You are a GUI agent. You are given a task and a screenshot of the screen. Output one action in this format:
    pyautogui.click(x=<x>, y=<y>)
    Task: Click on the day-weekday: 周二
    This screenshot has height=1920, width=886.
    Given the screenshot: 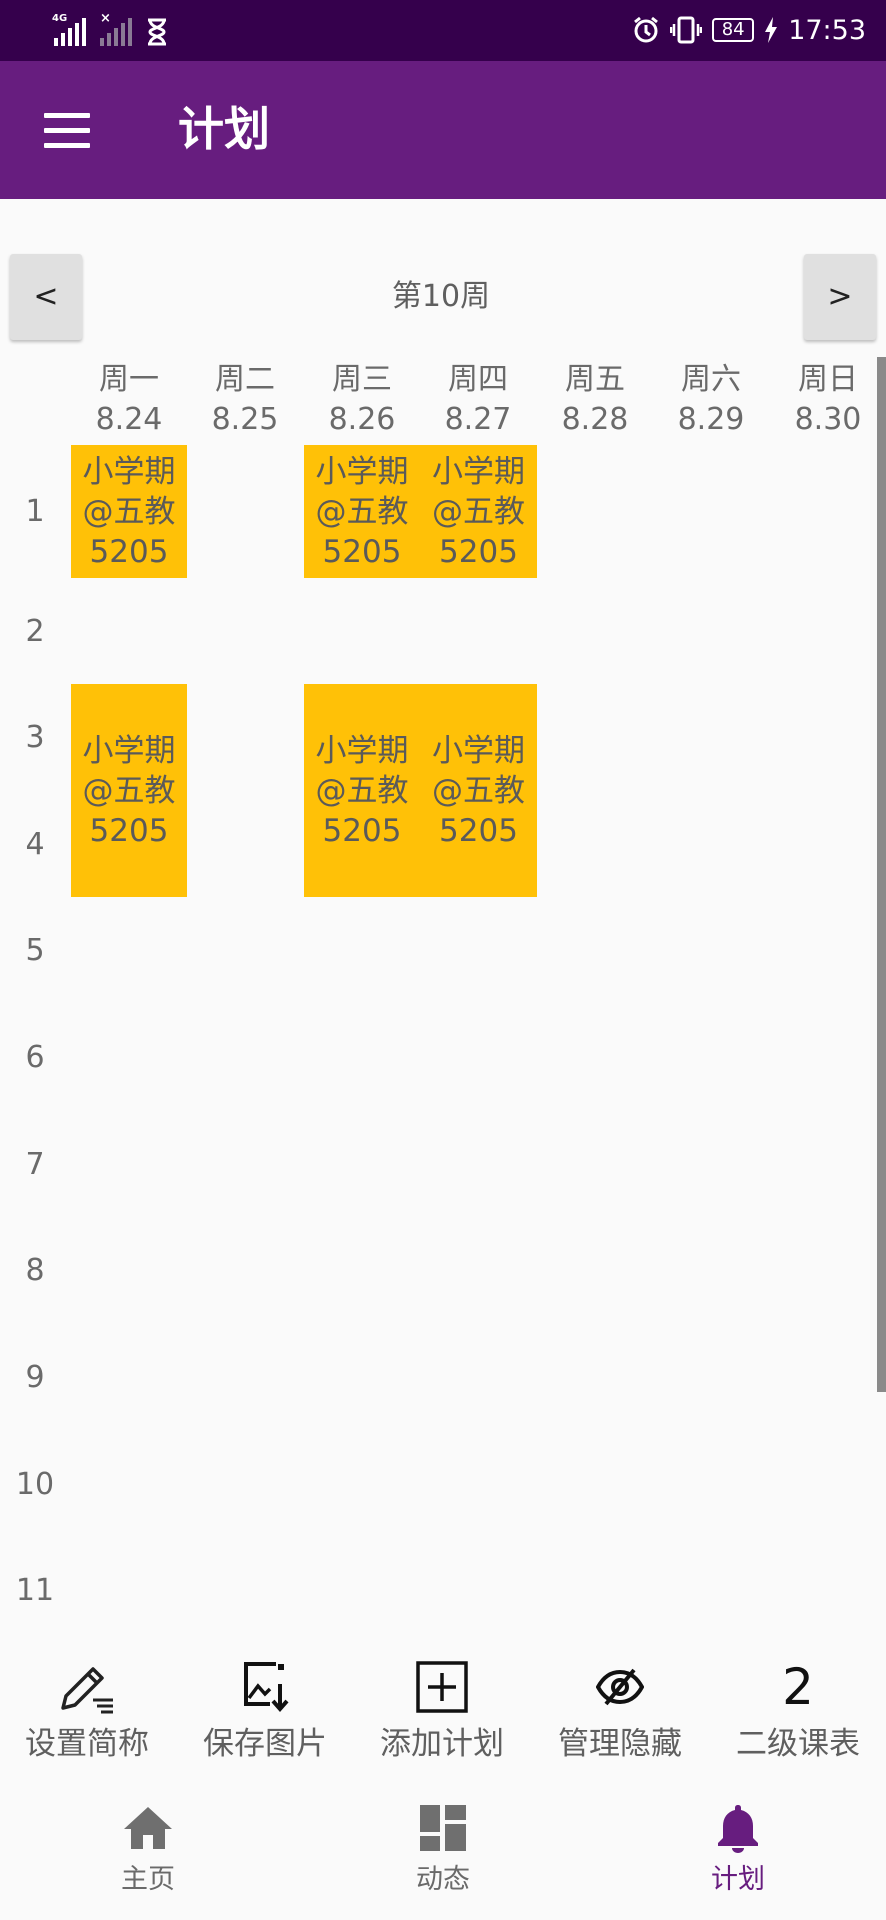 What is the action you would take?
    pyautogui.click(x=245, y=379)
    